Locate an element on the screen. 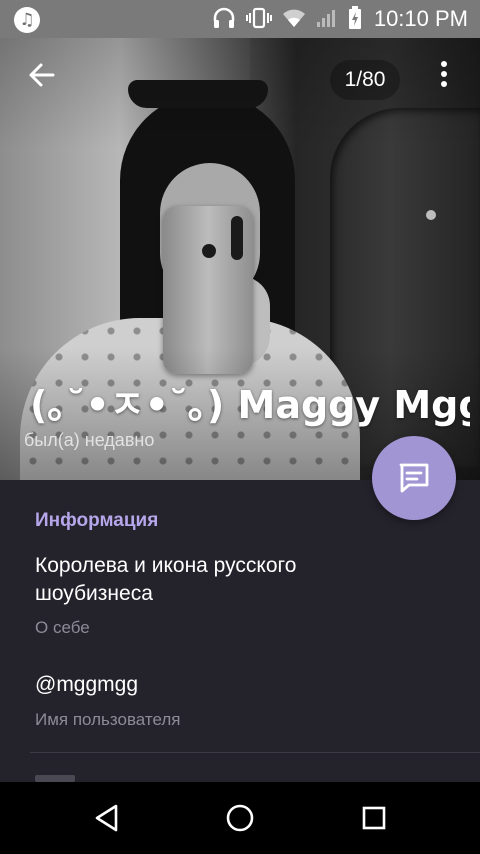 This screenshot has width=480, height=854. nav-home-icon is located at coordinates (240, 818).